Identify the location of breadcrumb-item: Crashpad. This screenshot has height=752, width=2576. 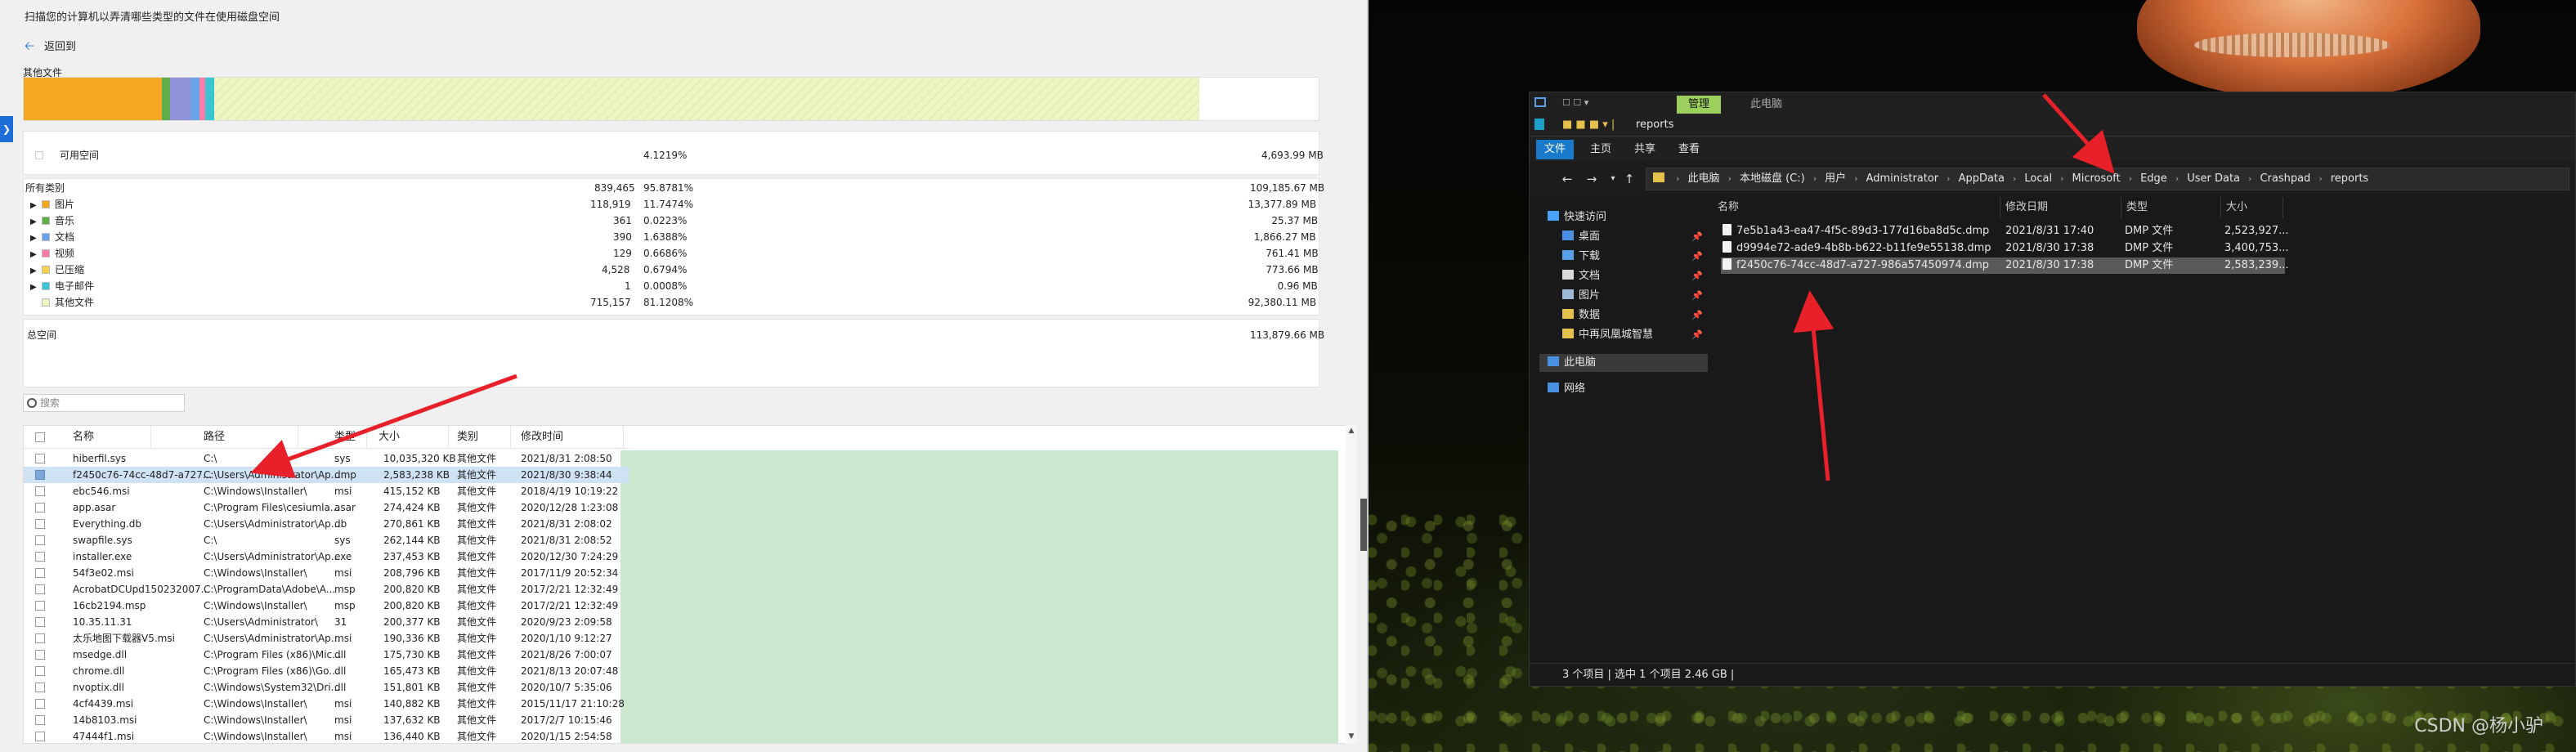
(2285, 179).